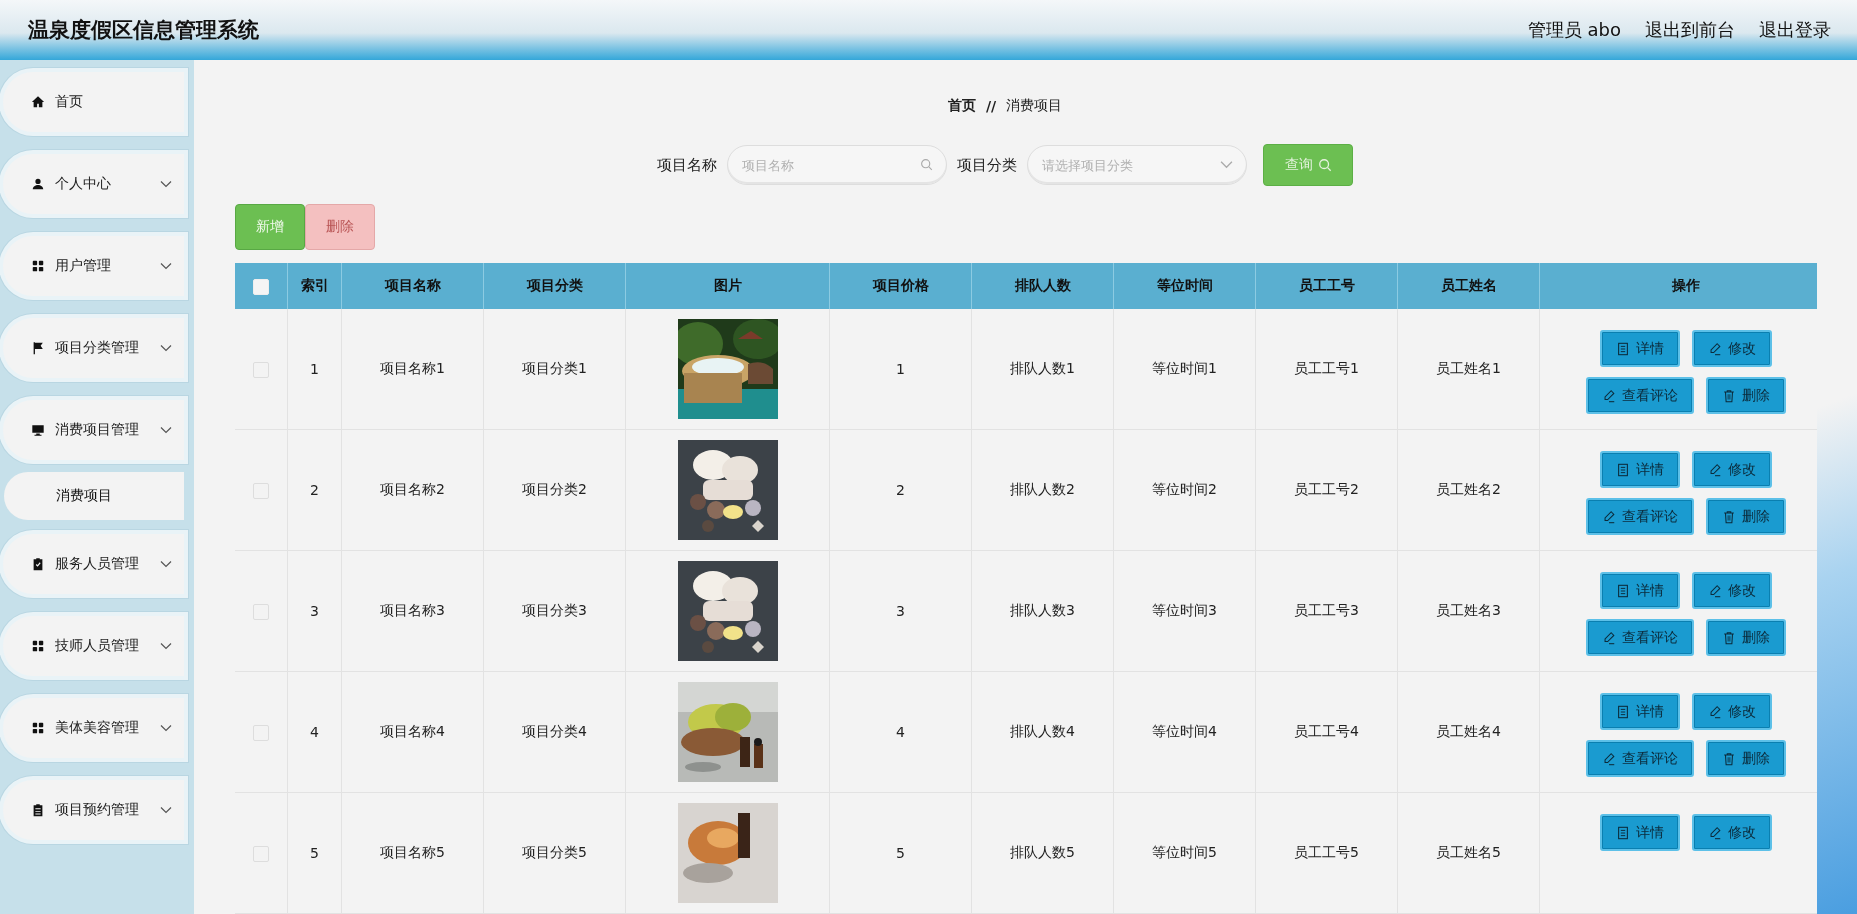 This screenshot has width=1857, height=914. Describe the element at coordinates (1468, 732) in the screenshot. I see `table-cell: 员工姓名4` at that location.